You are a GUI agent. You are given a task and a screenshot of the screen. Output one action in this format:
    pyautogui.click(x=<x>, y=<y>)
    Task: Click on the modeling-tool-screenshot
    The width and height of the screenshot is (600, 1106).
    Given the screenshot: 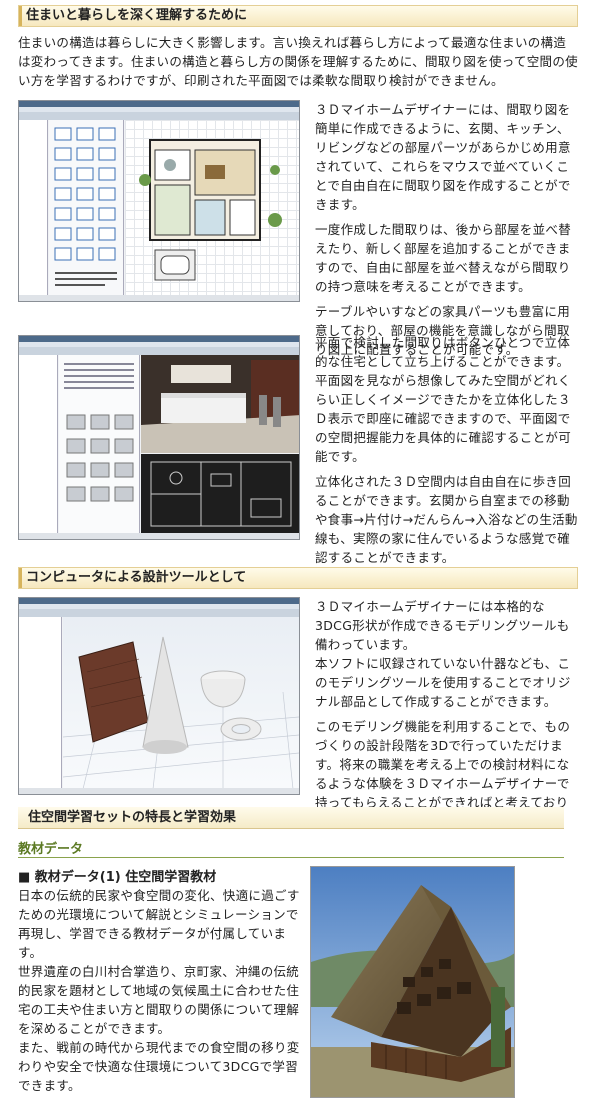 What is the action you would take?
    pyautogui.click(x=159, y=696)
    